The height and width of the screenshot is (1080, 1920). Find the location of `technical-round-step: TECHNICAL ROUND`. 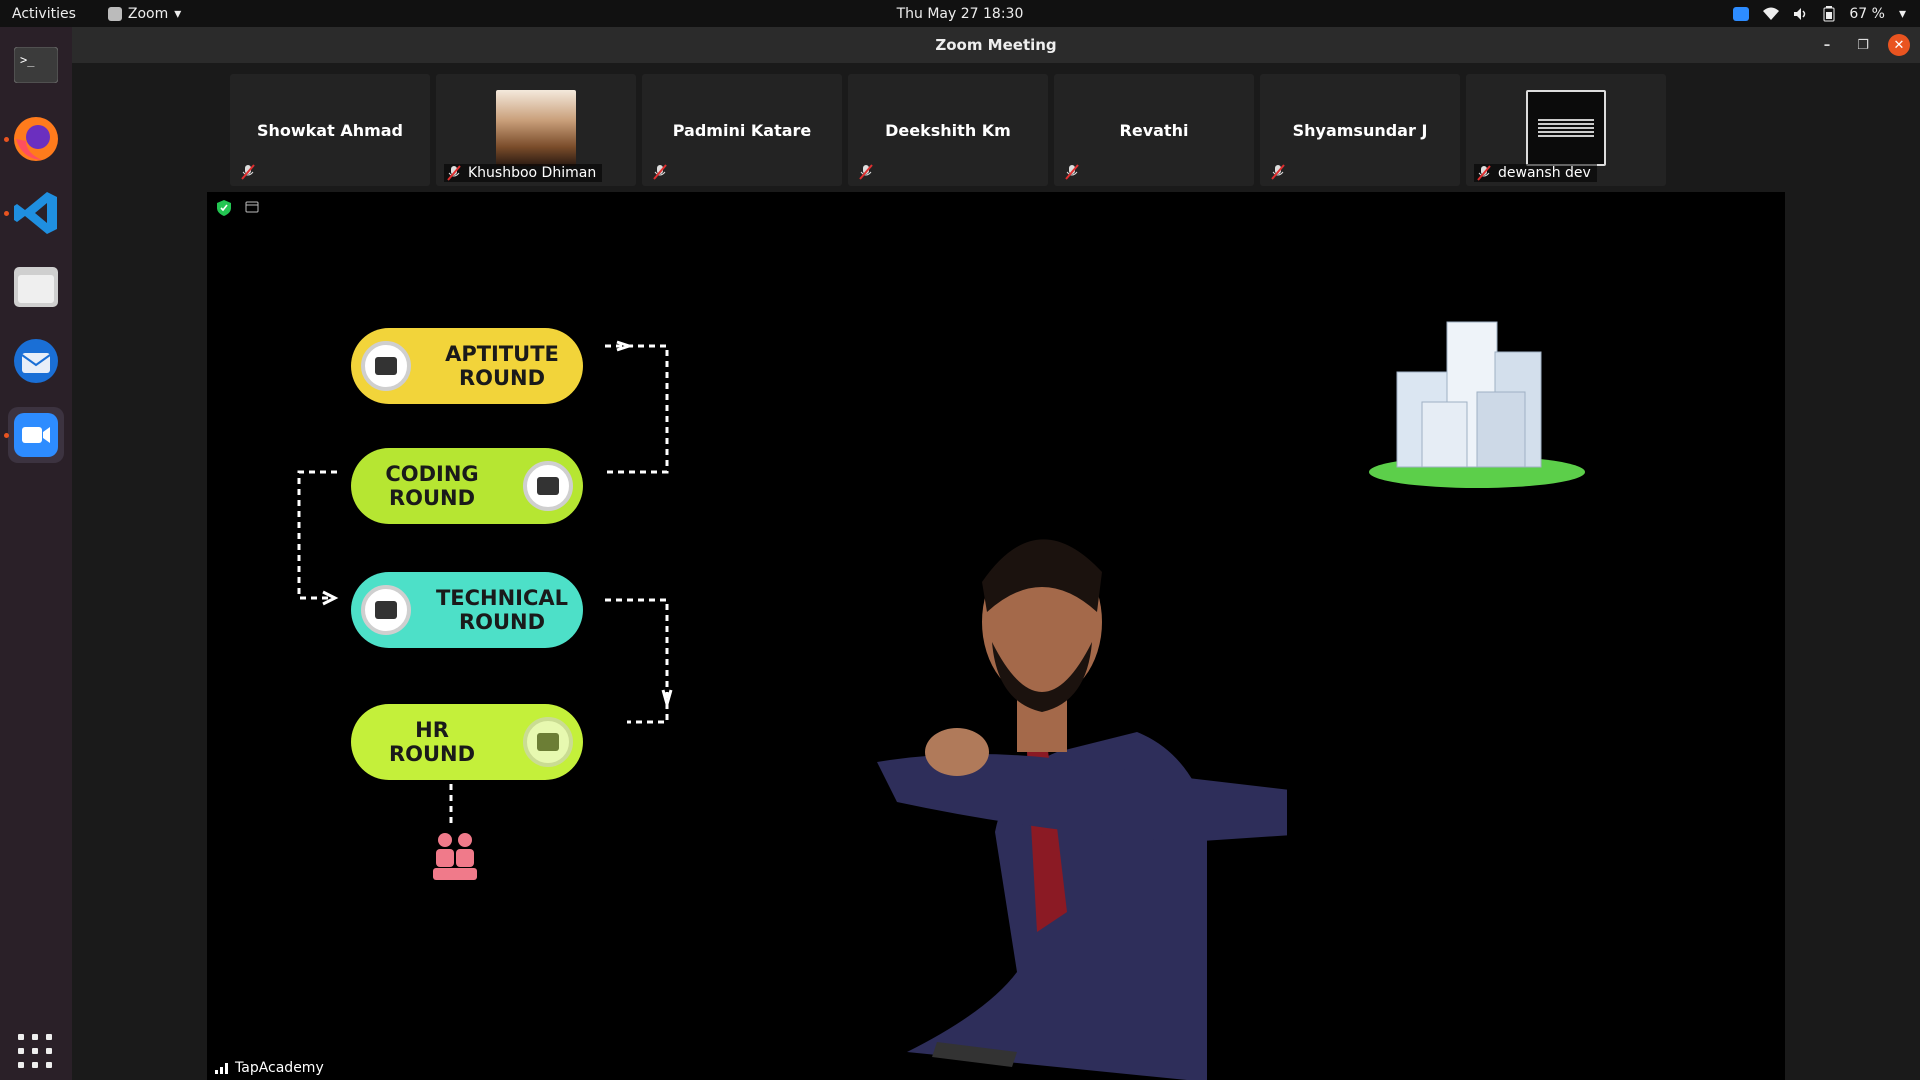

technical-round-step: TECHNICAL ROUND is located at coordinates (467, 610).